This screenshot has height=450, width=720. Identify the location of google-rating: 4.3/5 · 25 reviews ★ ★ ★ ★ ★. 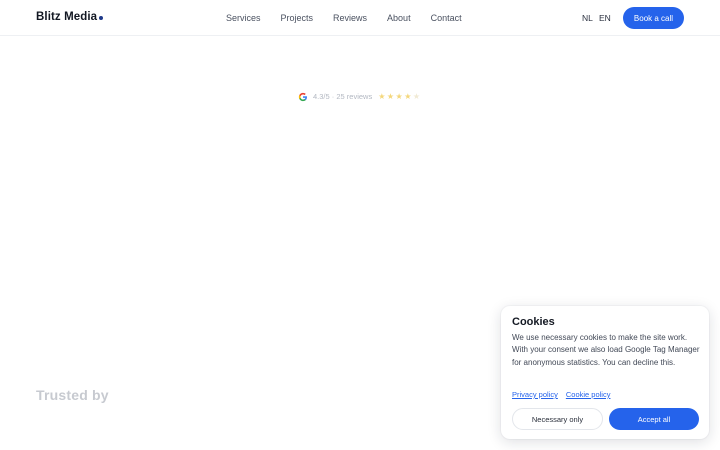
(360, 96).